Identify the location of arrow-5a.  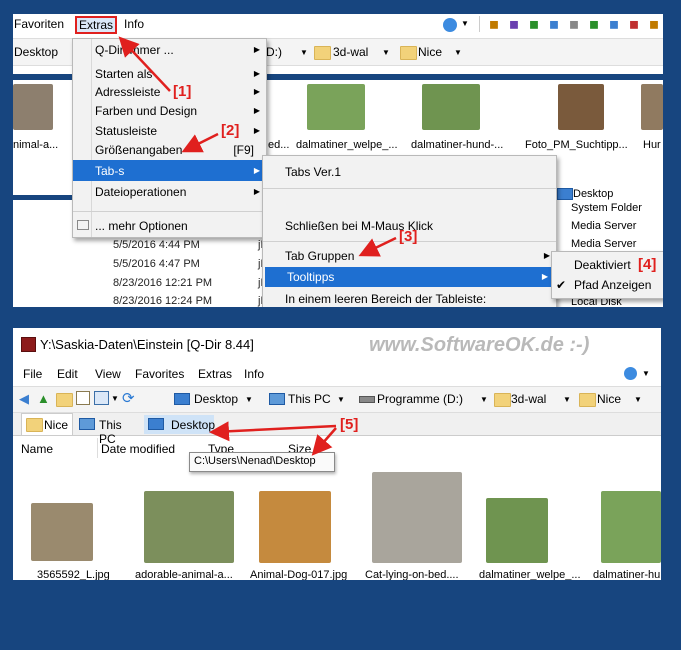
(273, 431).